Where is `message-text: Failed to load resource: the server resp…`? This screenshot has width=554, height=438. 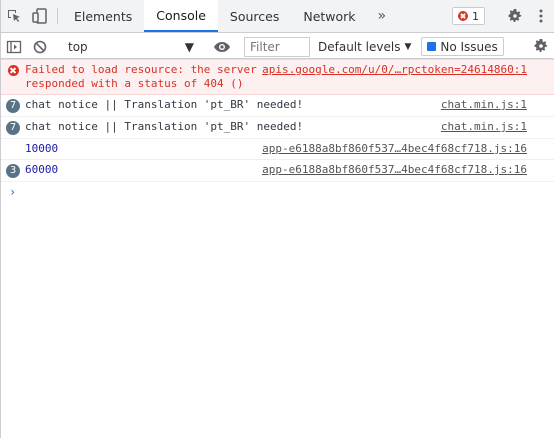
message-text: Failed to load resource: the server resp… is located at coordinates (141, 76).